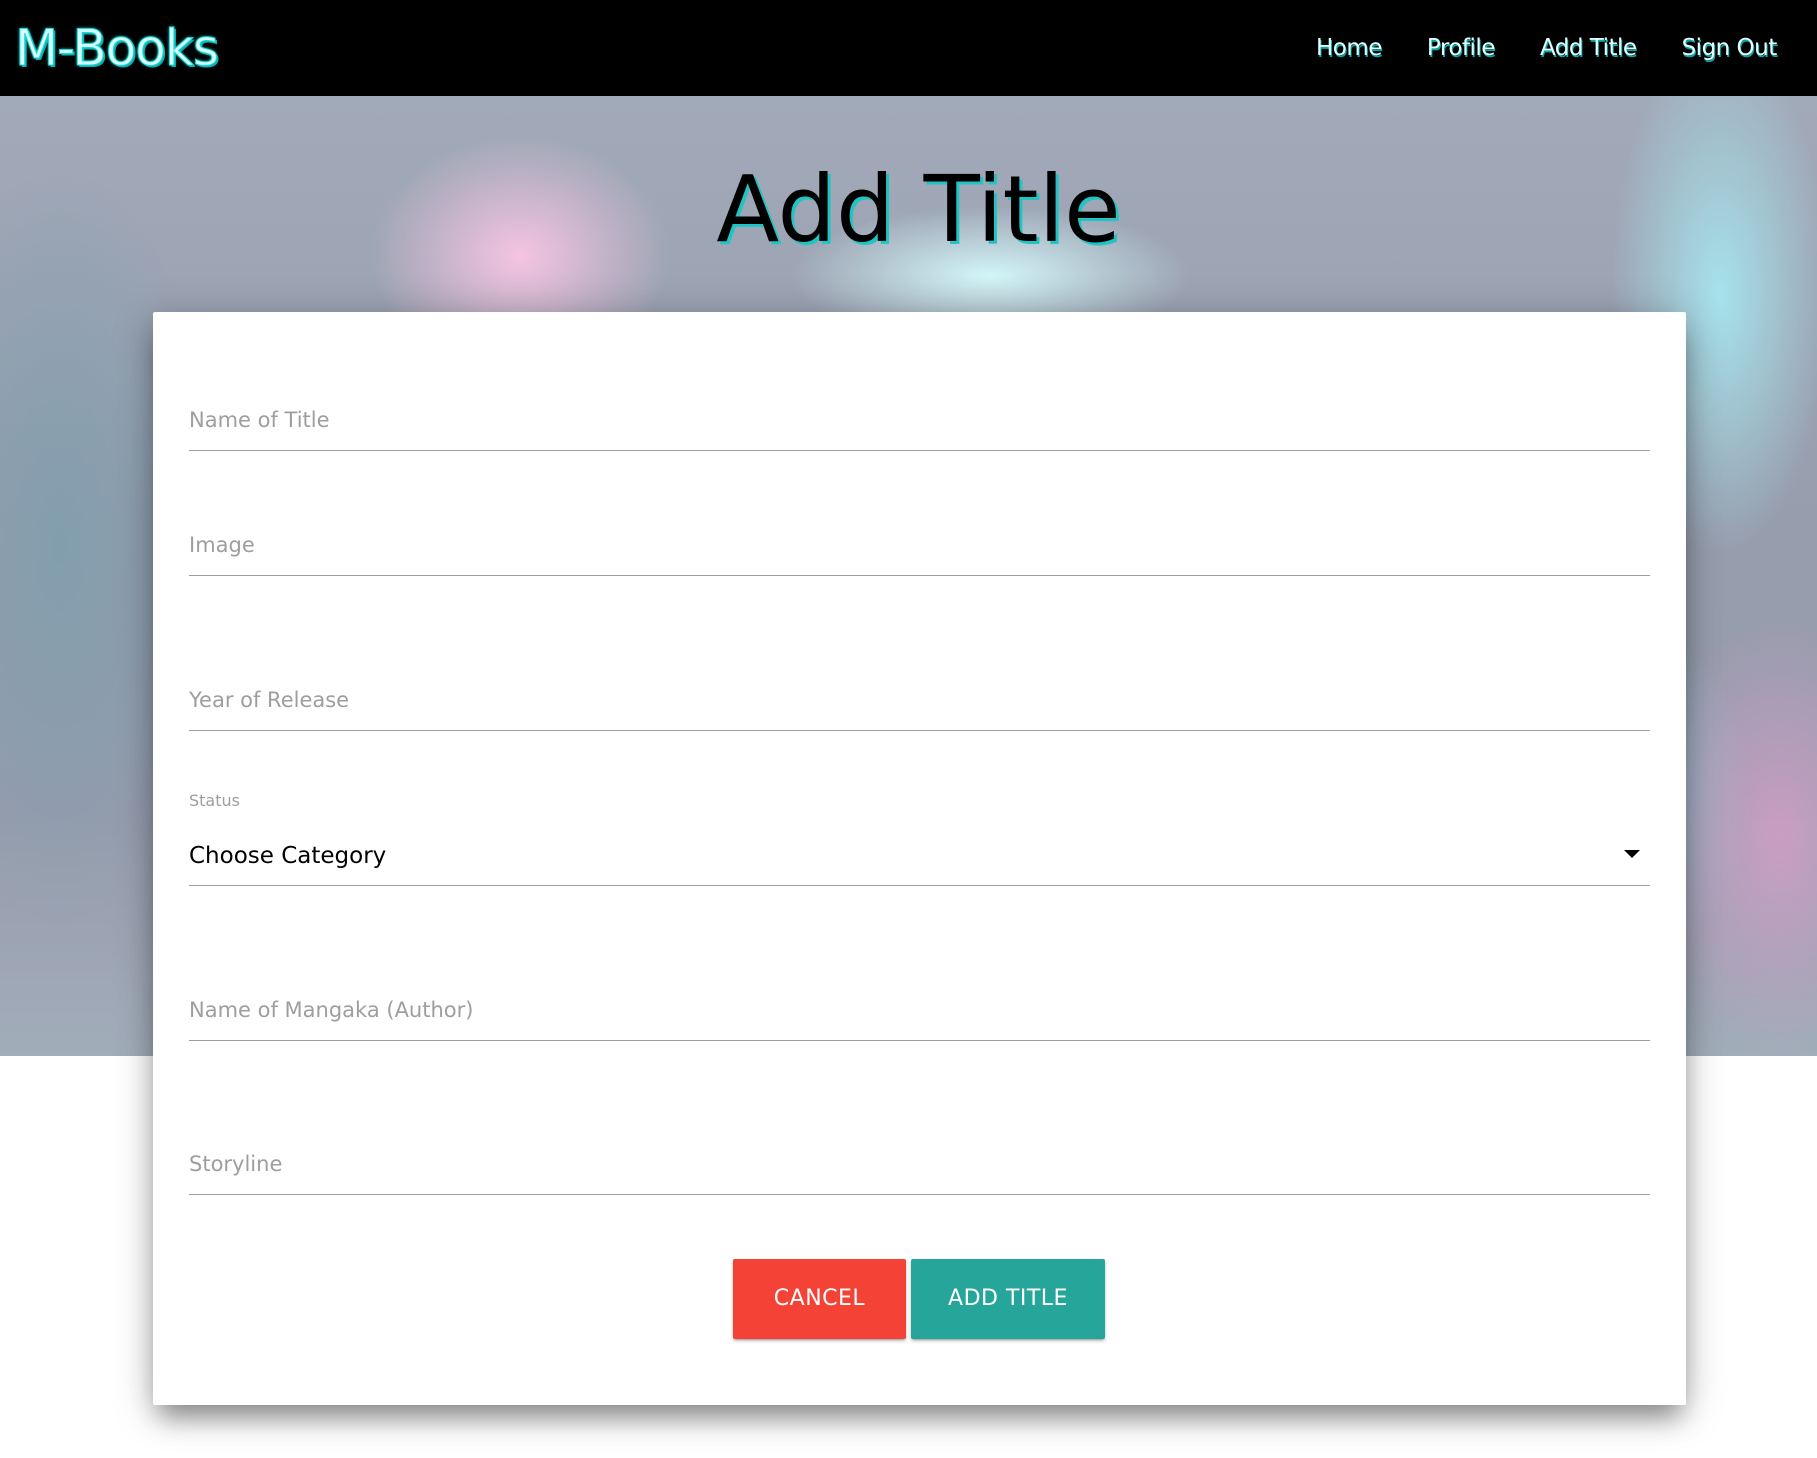 Image resolution: width=1817 pixels, height=1458 pixels. Describe the element at coordinates (288, 856) in the screenshot. I see `status-selected-value: Choose Category` at that location.